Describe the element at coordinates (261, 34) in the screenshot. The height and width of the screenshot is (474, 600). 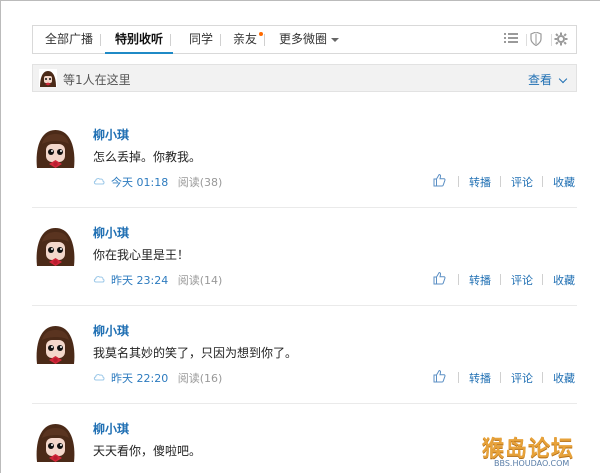
I see `new-indicator-dot` at that location.